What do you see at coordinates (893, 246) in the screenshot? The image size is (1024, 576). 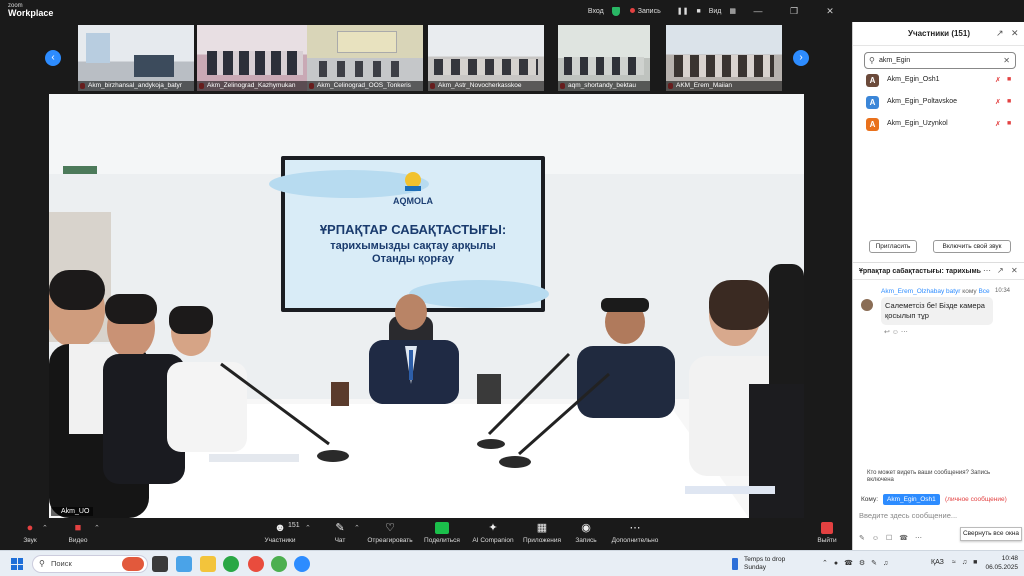 I see `invite-button: Пригласить` at bounding box center [893, 246].